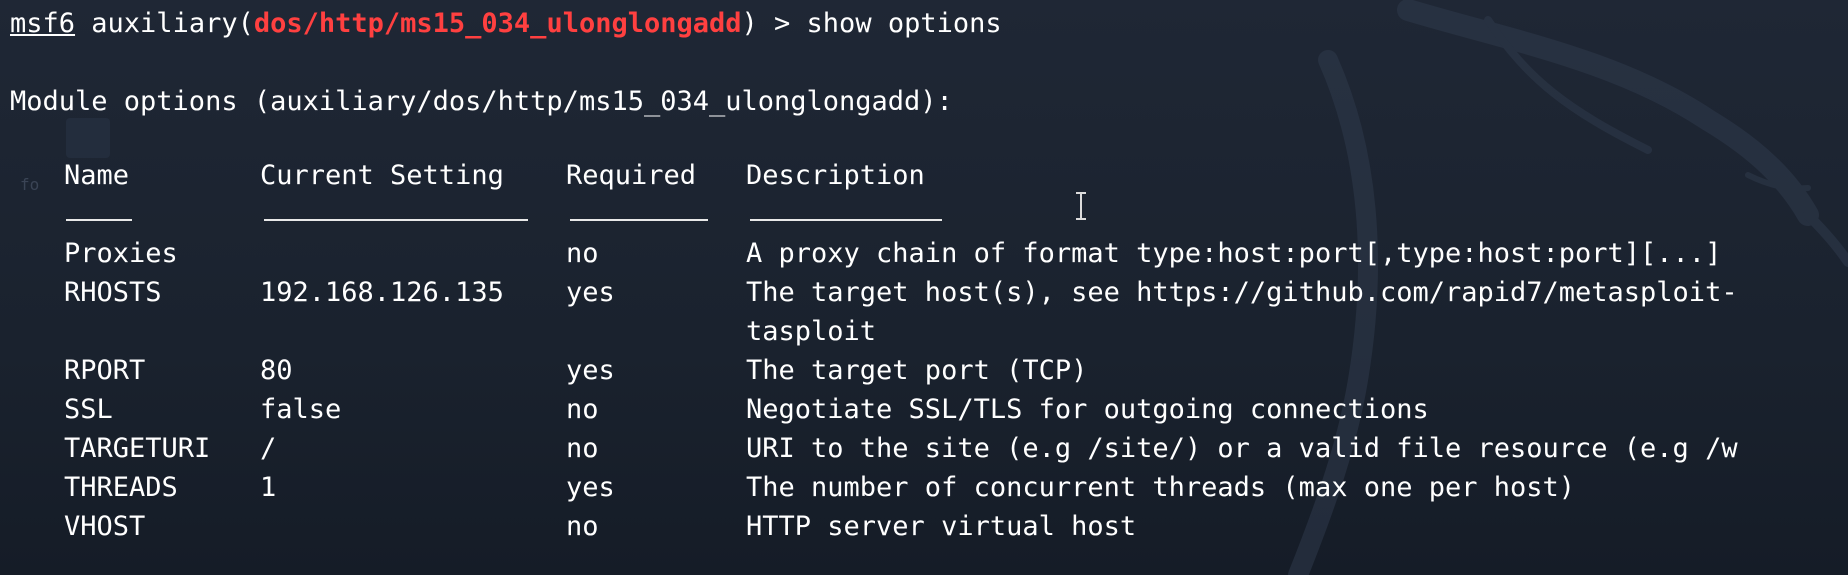 The image size is (1848, 575). I want to click on prompt-command: show options, so click(904, 23).